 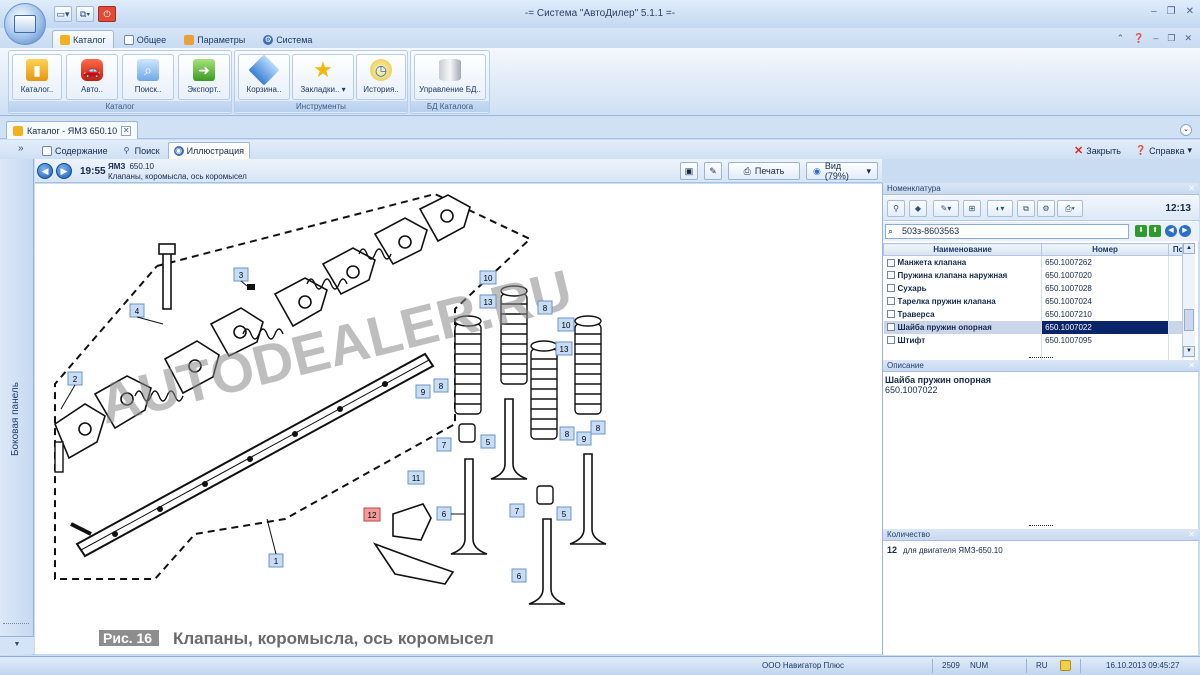 I want to click on catalog-button: ▮ Каталог.., so click(x=37, y=77).